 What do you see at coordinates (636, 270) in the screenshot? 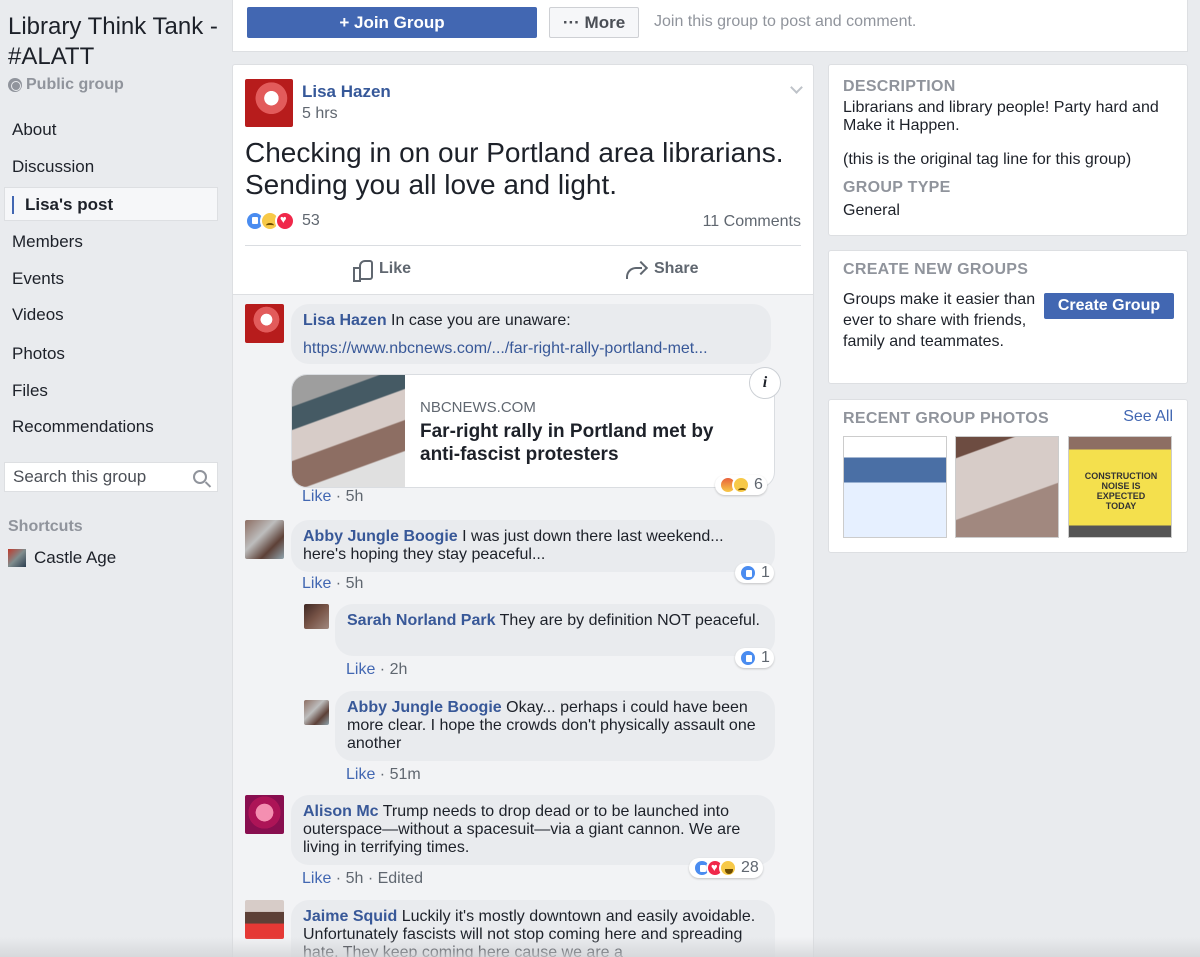
I see `share-arrow-icon` at bounding box center [636, 270].